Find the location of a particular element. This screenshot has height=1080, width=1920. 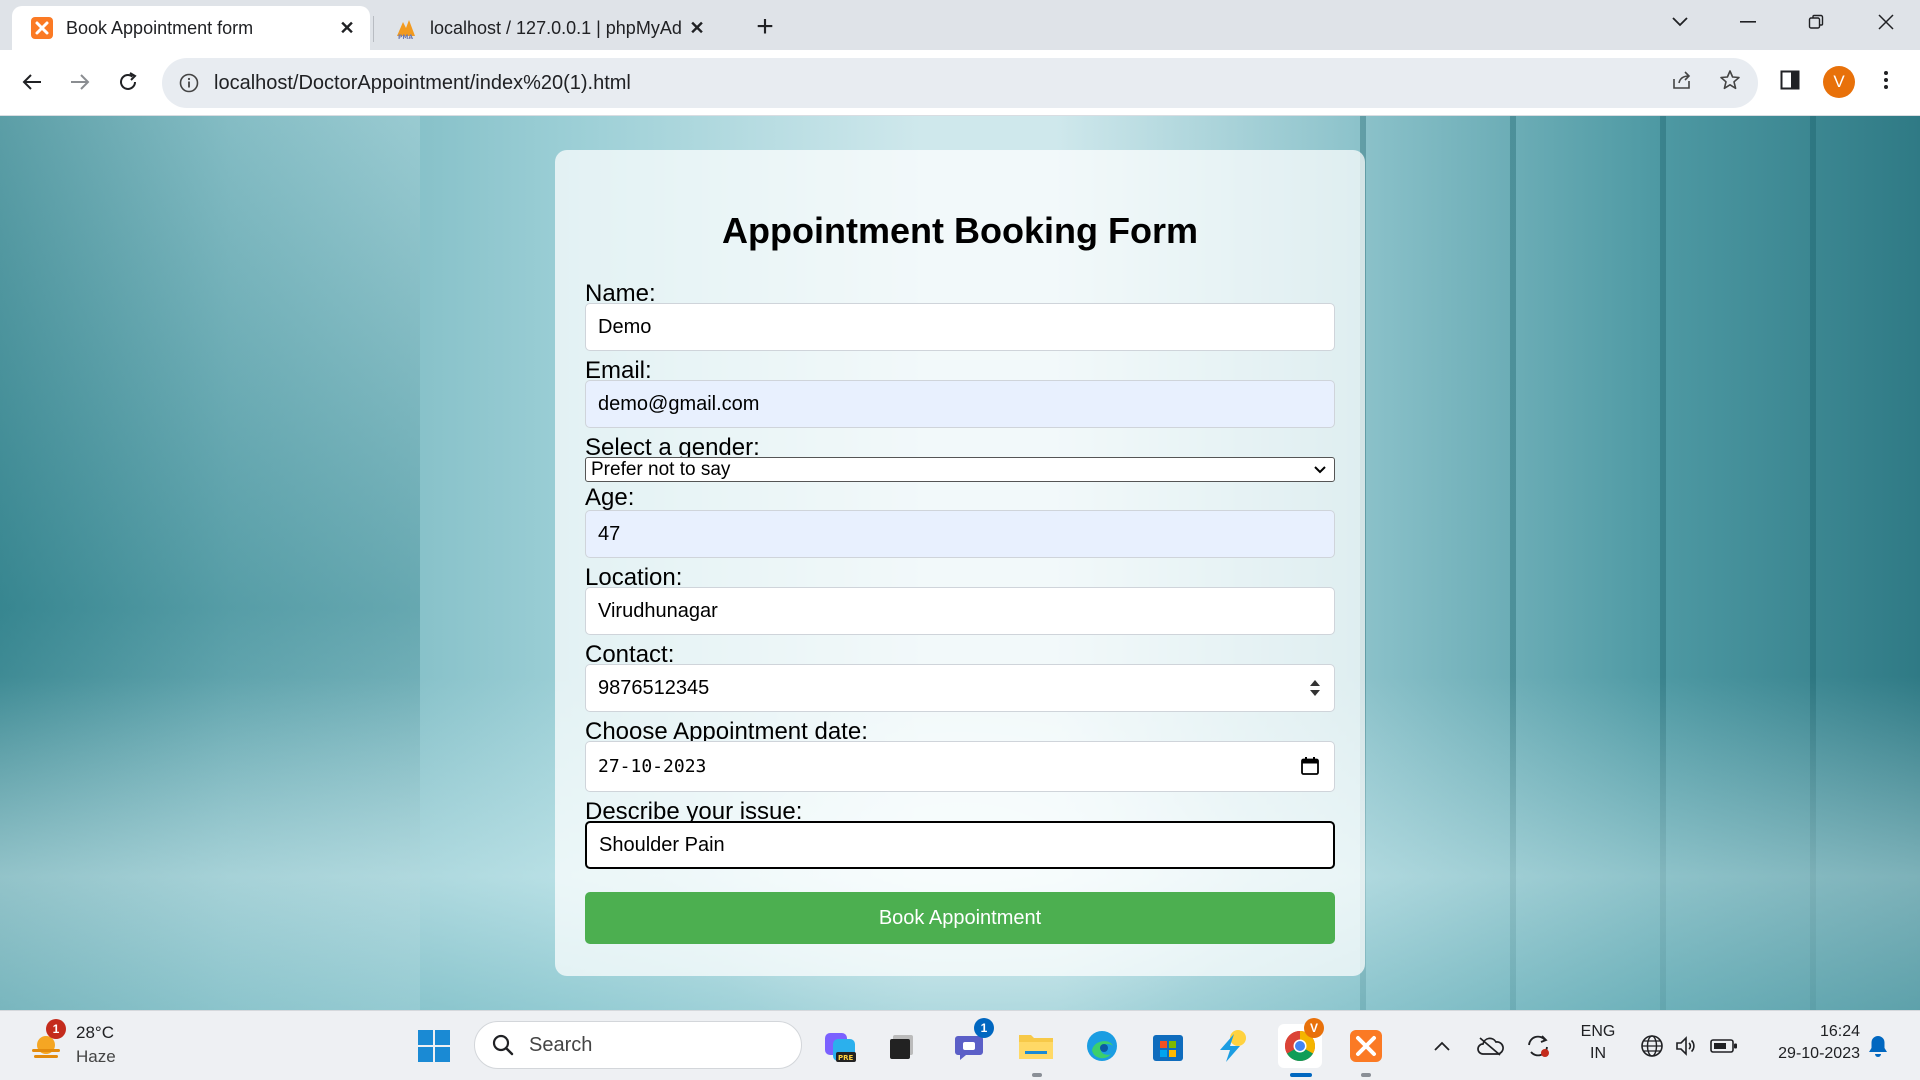

windows-start-icon is located at coordinates (434, 1046).